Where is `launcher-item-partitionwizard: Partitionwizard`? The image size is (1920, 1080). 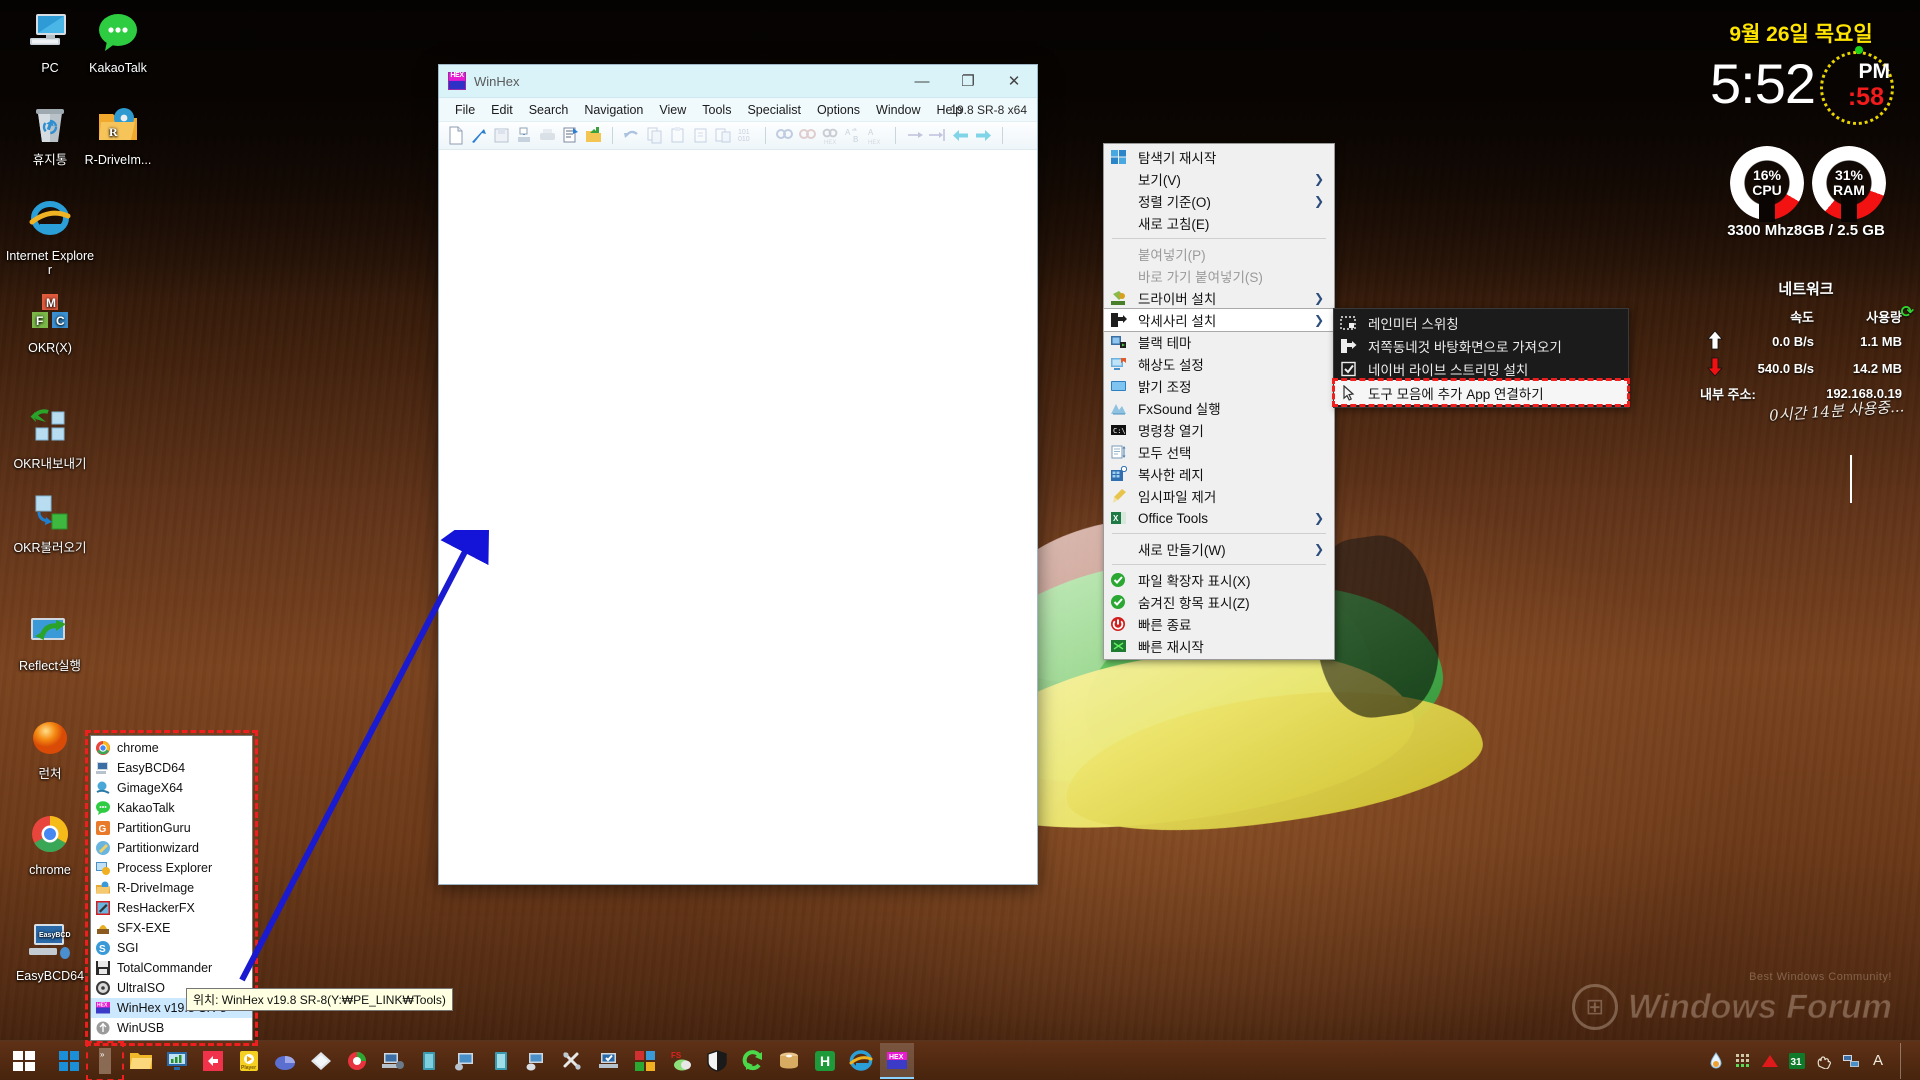 launcher-item-partitionwizard: Partitionwizard is located at coordinates (171, 848).